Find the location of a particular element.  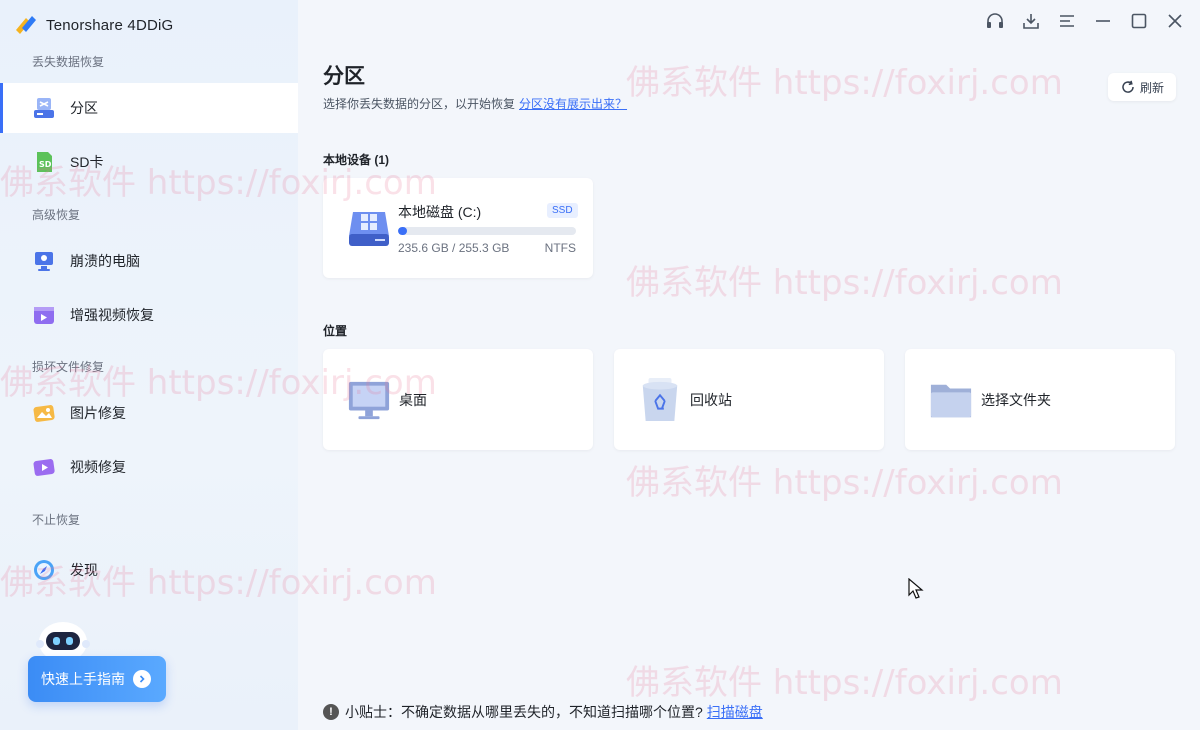

hard-disk-icon is located at coordinates (369, 229).